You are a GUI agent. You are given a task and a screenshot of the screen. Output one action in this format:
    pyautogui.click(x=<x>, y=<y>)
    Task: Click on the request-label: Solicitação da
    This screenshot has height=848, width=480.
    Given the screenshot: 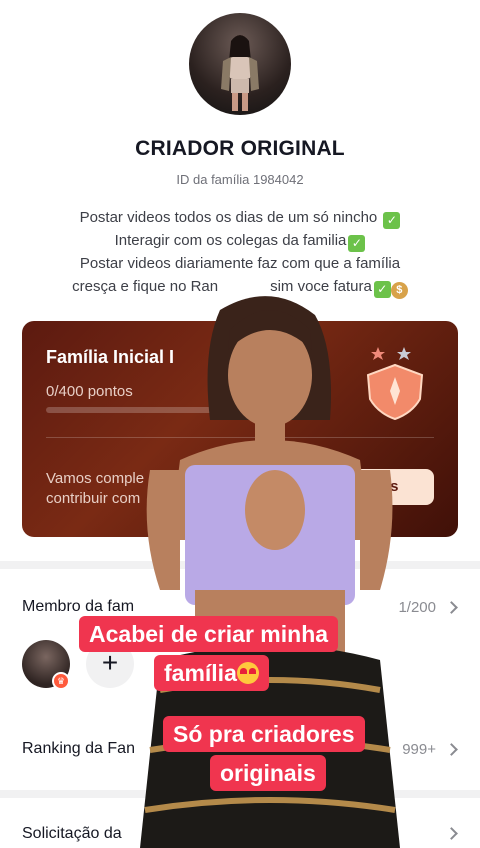 What is the action you would take?
    pyautogui.click(x=72, y=834)
    